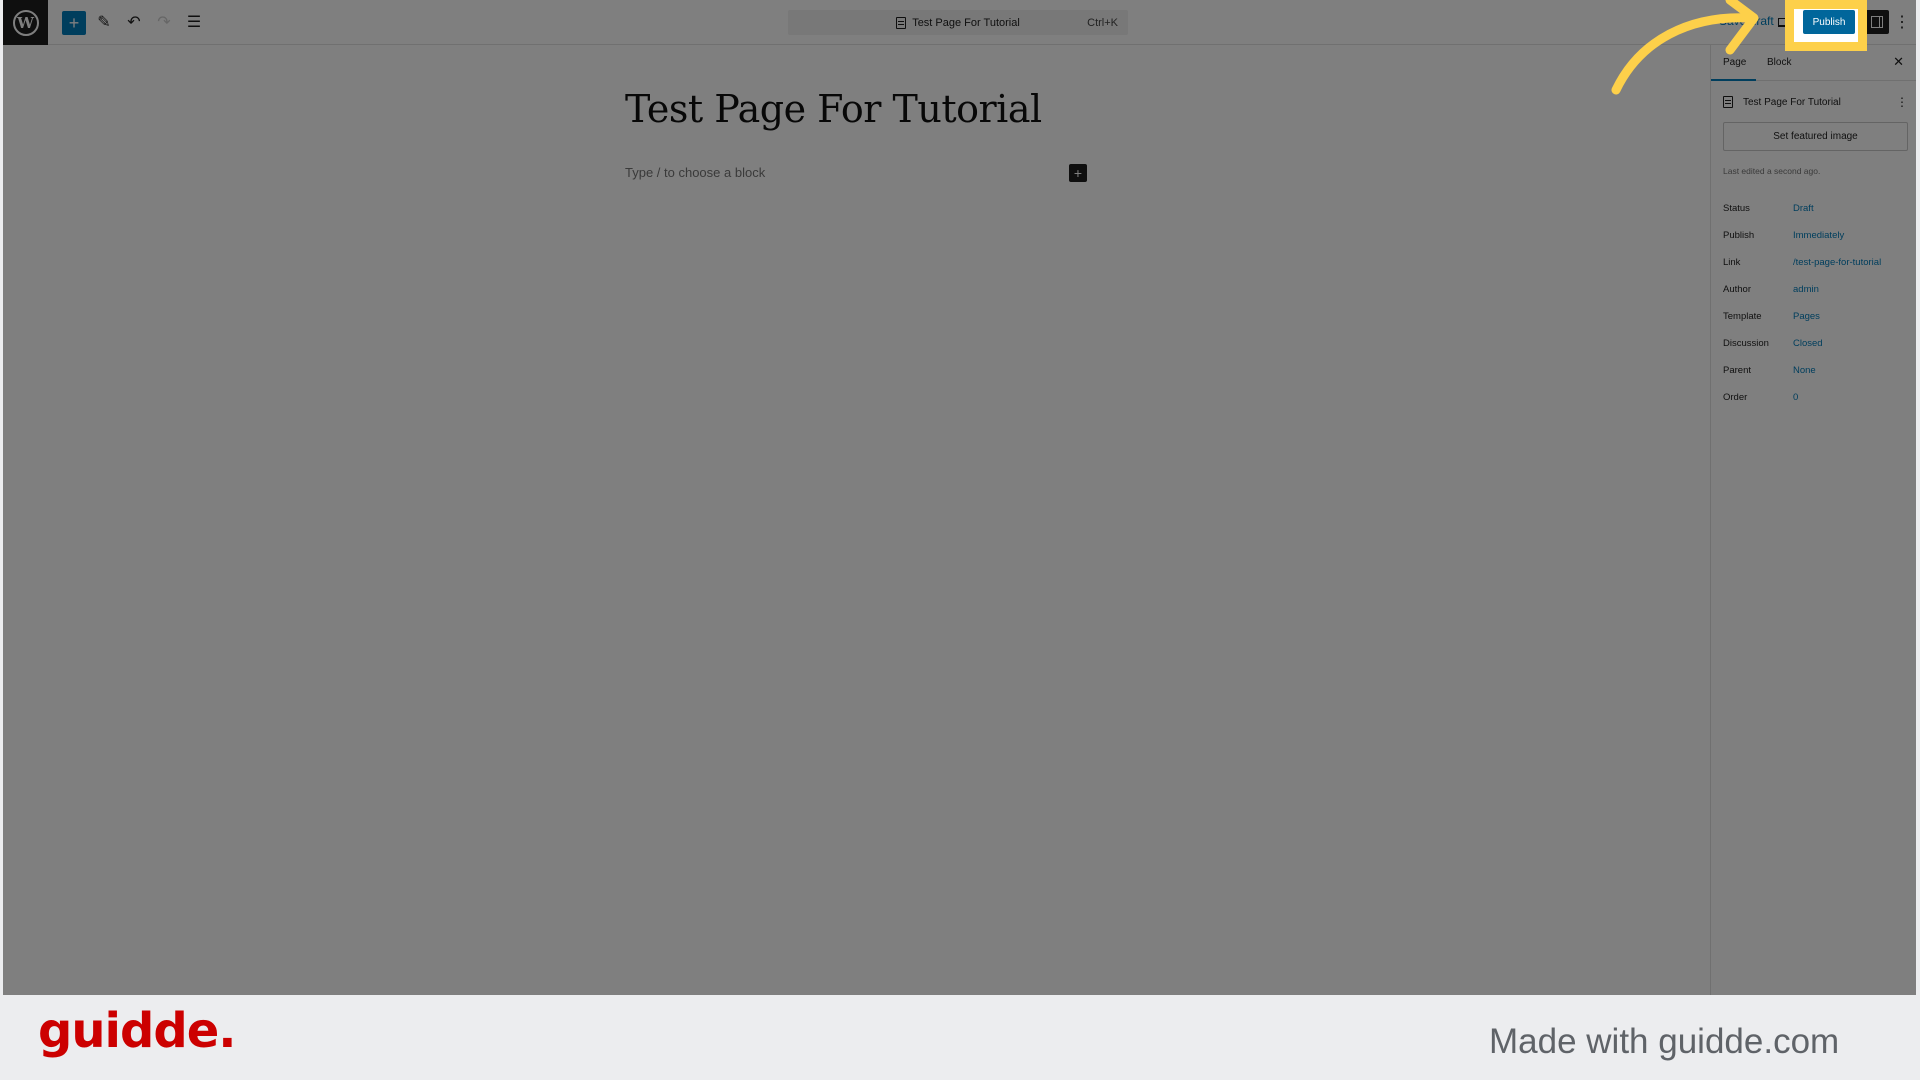 The width and height of the screenshot is (1920, 1080). Describe the element at coordinates (1779, 62) in the screenshot. I see `tab-block: Block` at that location.